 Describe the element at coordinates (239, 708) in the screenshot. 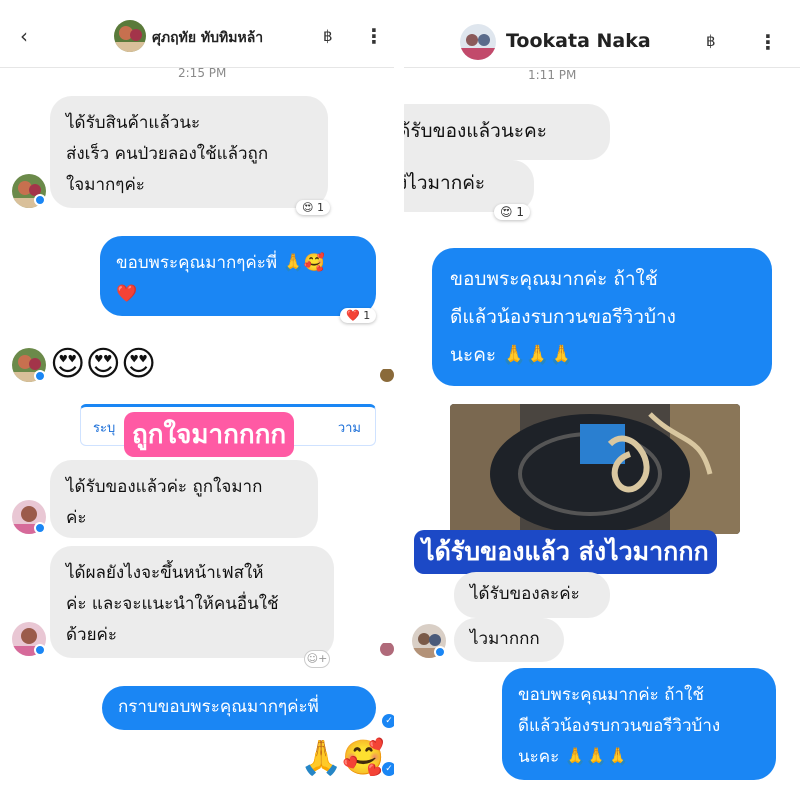

I see `outgoing-message: กราบขอบพระคุณมากๆค่ะพี่` at that location.